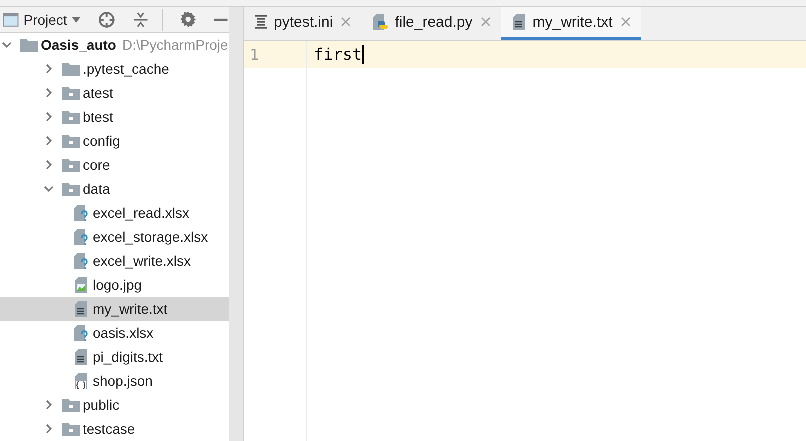  Describe the element at coordinates (188, 19) in the screenshot. I see `settings-icon` at that location.